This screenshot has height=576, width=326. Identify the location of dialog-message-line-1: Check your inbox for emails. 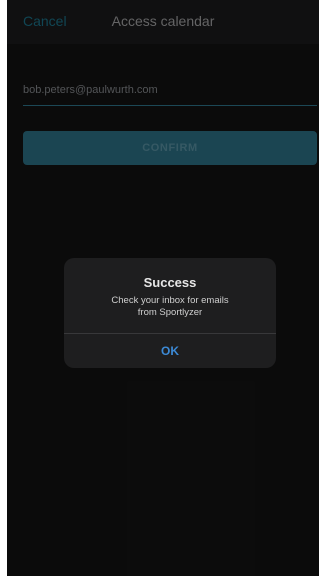
(170, 300).